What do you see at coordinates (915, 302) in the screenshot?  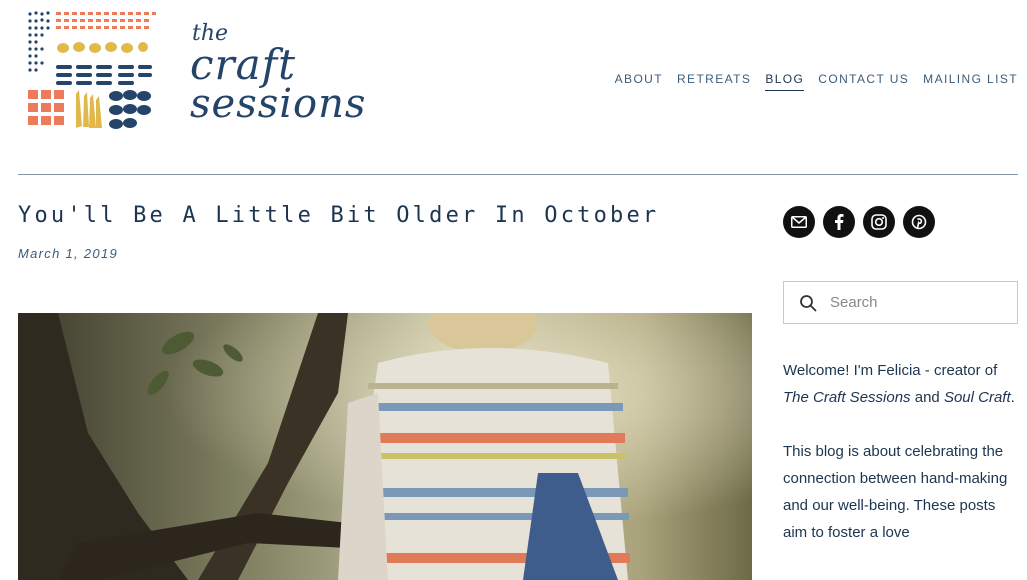 I see `search-input` at bounding box center [915, 302].